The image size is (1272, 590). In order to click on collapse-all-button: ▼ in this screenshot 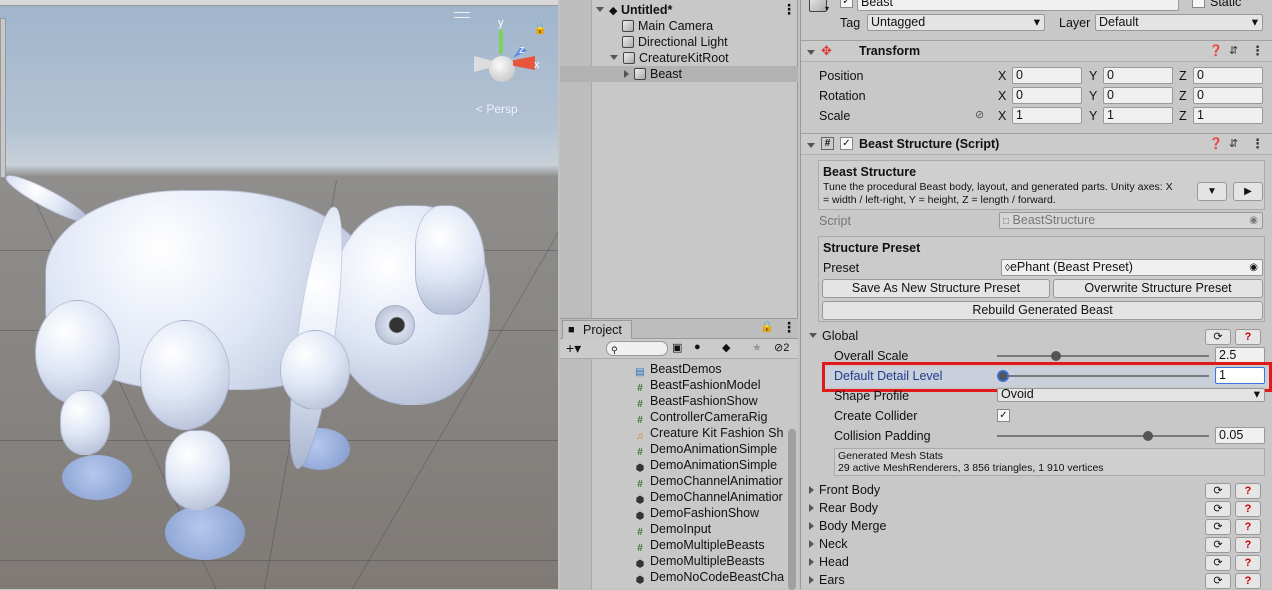, I will do `click(1212, 191)`.